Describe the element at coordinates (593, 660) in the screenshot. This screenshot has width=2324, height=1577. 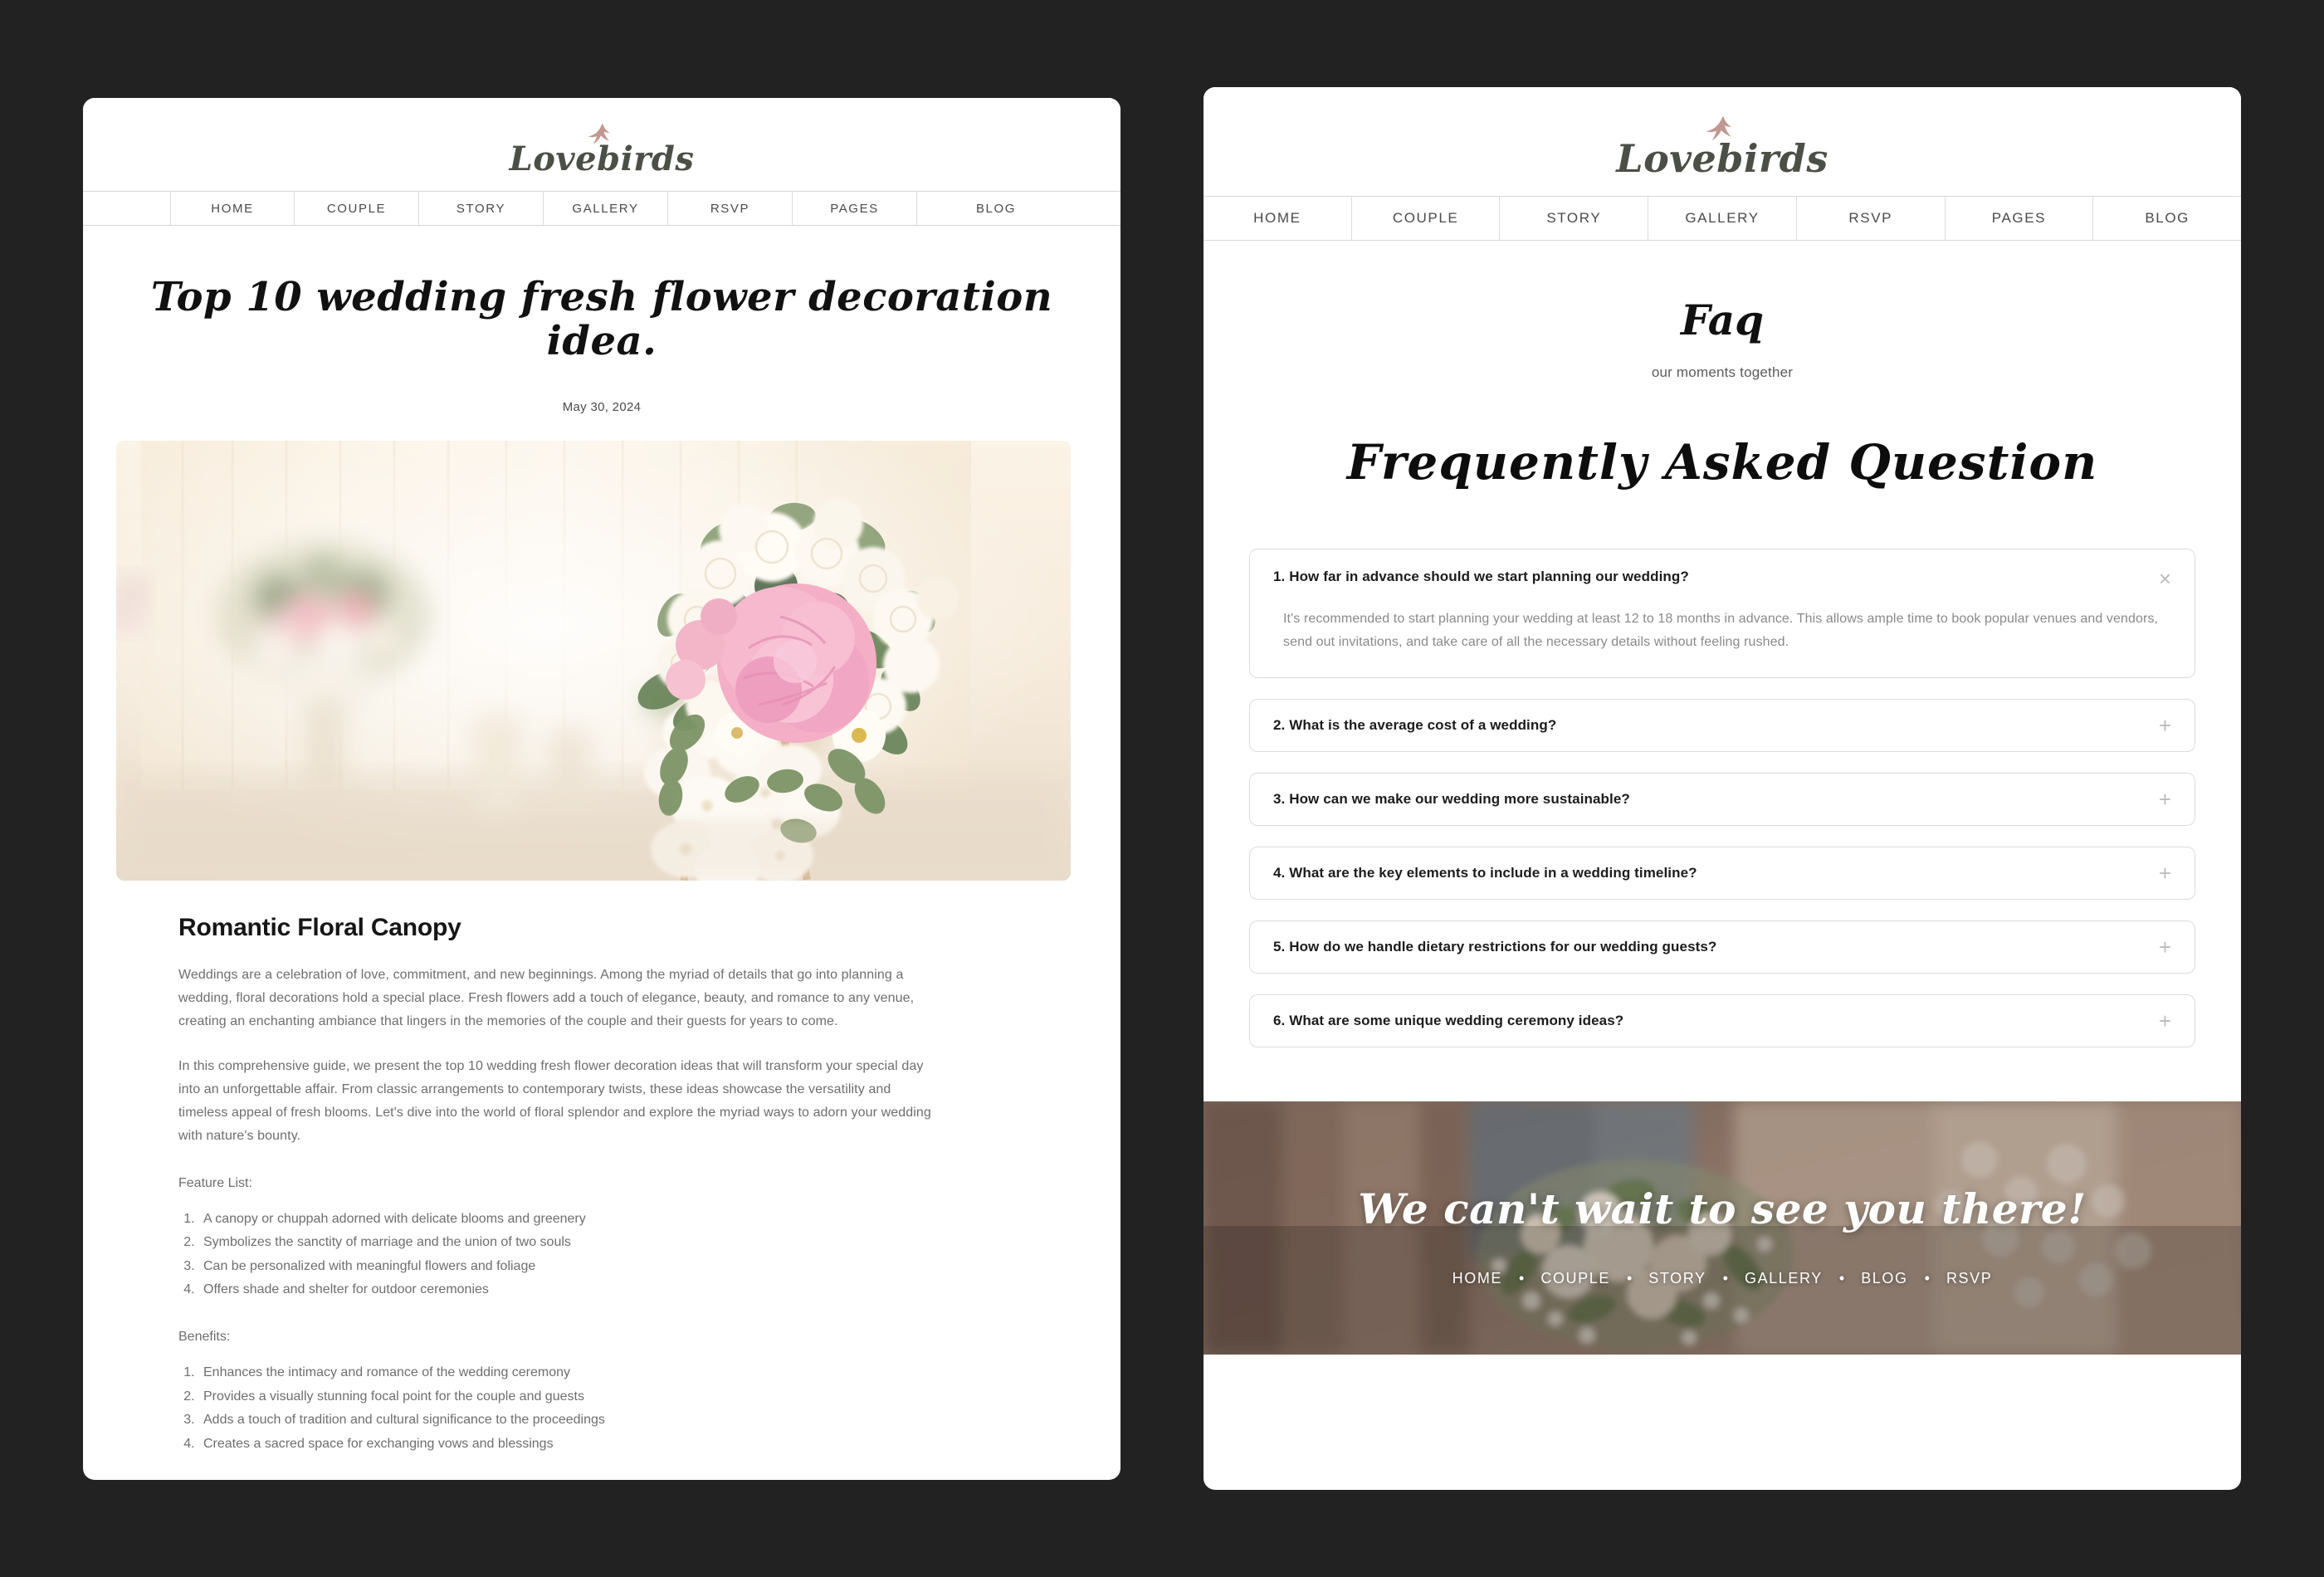
I see `article-hero-image` at that location.